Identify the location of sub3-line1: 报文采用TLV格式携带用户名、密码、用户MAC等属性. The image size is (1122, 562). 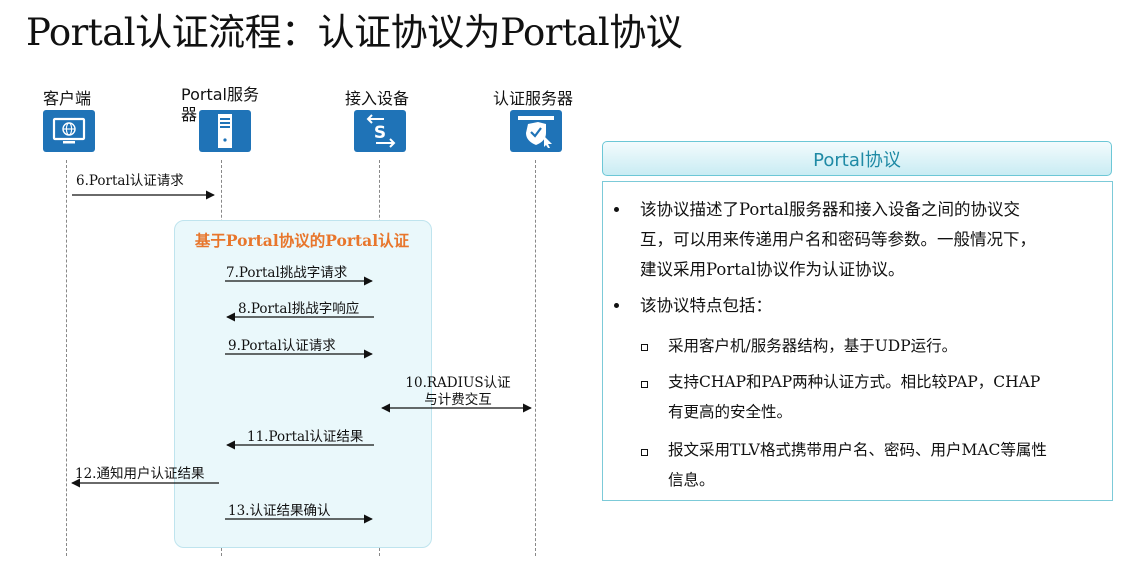
(857, 450).